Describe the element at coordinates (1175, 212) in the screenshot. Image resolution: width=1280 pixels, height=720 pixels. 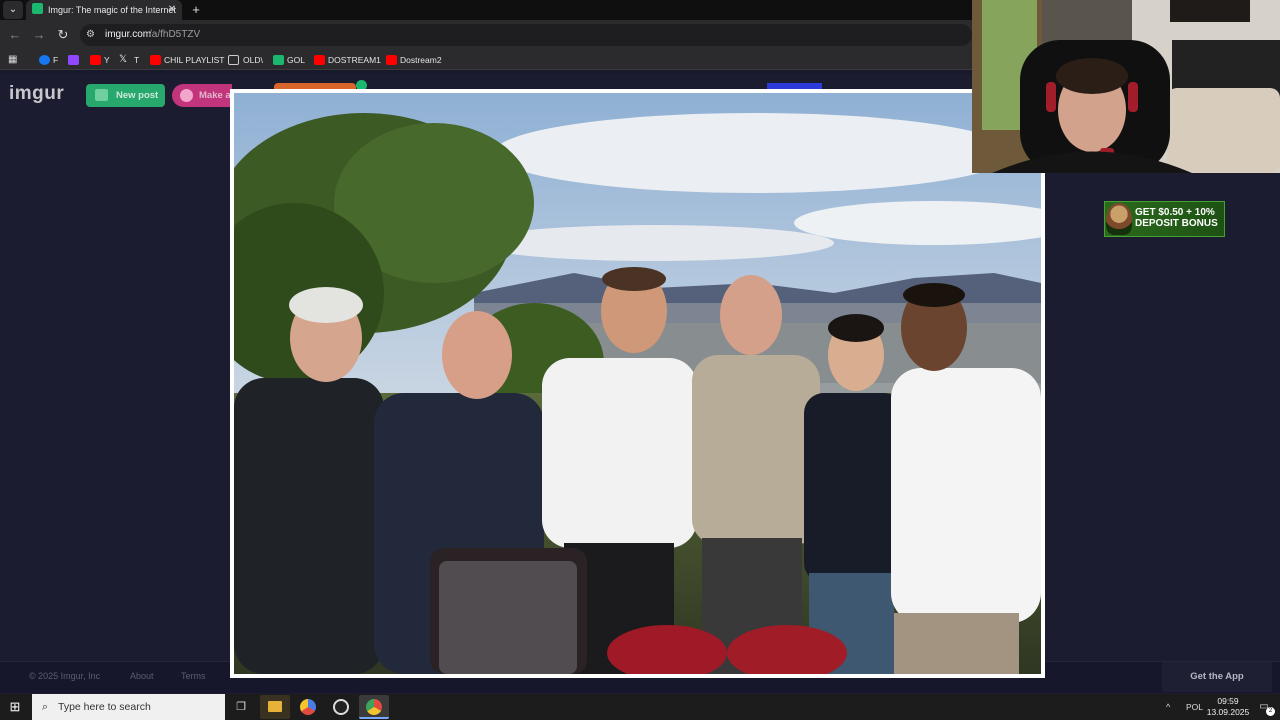
I see `ad-headline: GET $0.50 + 10%` at that location.